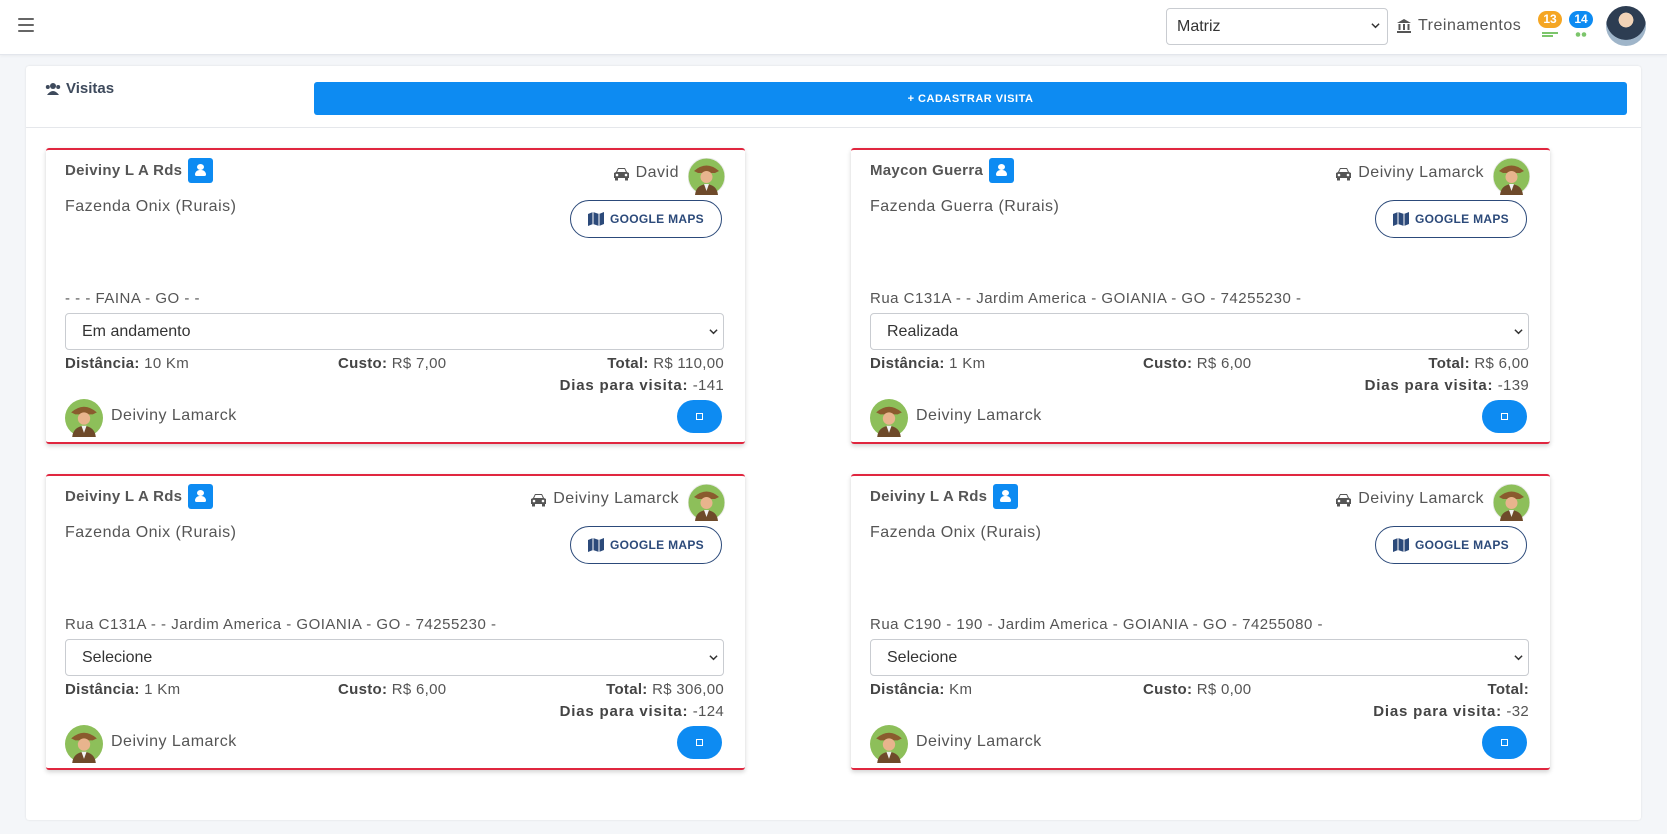 This screenshot has width=1667, height=834. I want to click on visit-client: Maycon Guerra, so click(942, 170).